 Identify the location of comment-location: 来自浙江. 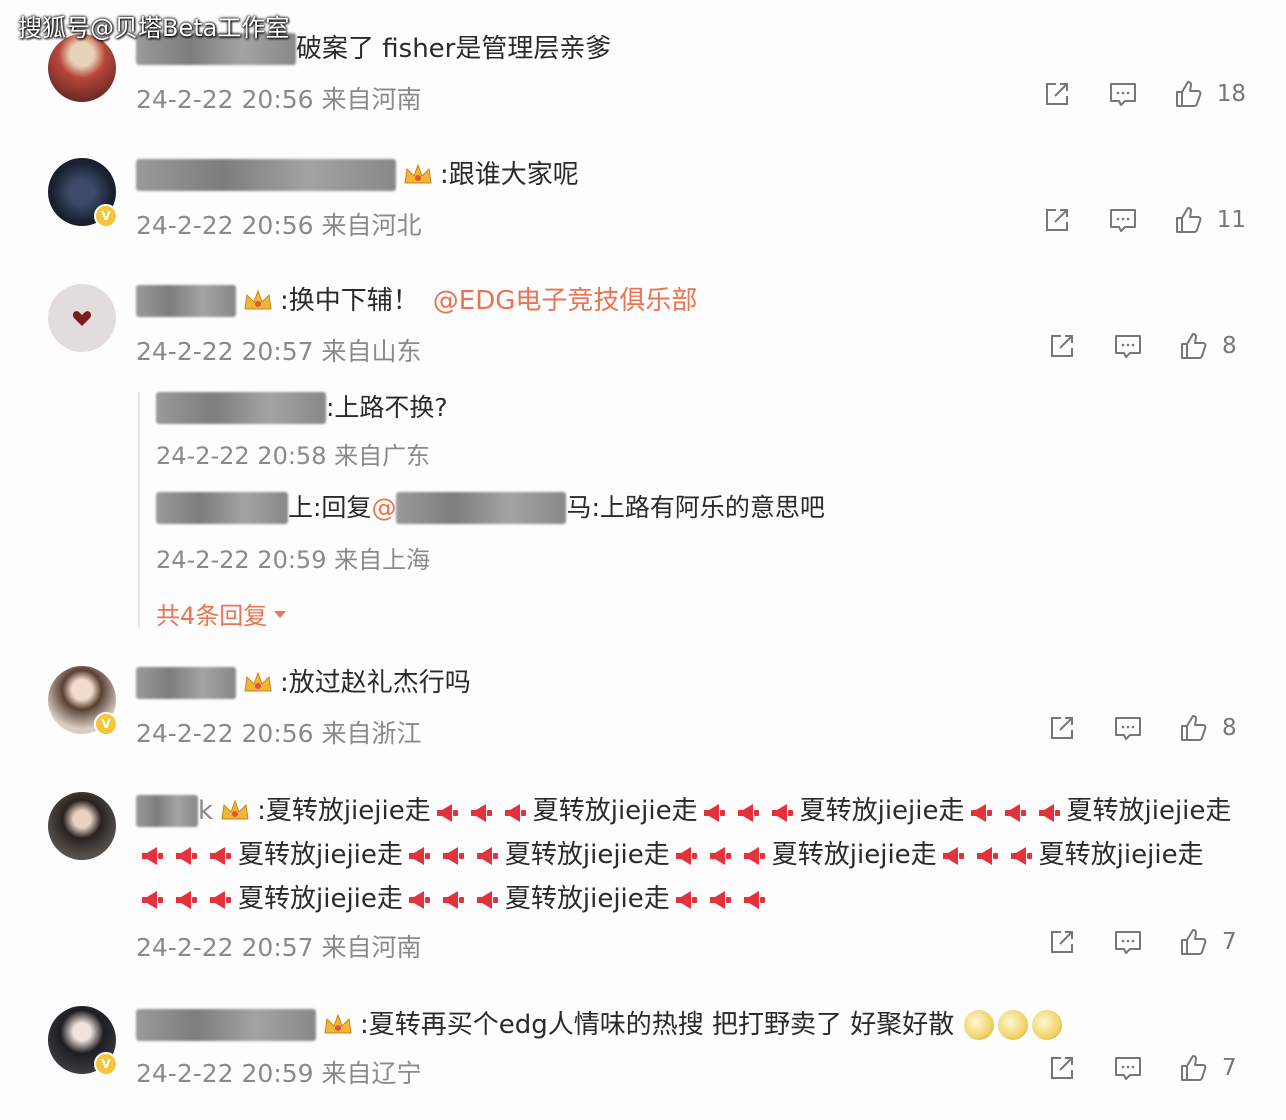
(371, 733).